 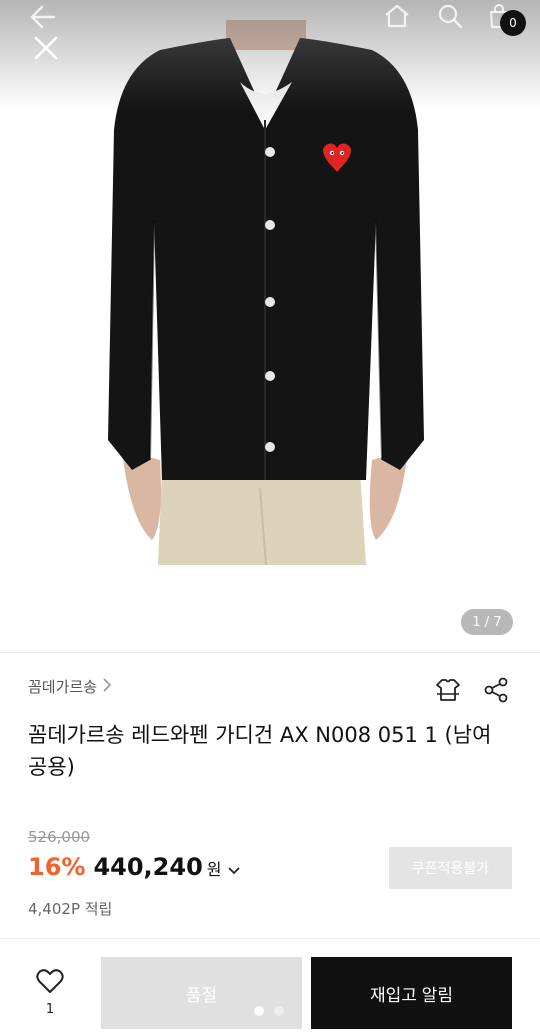 What do you see at coordinates (42, 17) in the screenshot?
I see `back-arrow-icon` at bounding box center [42, 17].